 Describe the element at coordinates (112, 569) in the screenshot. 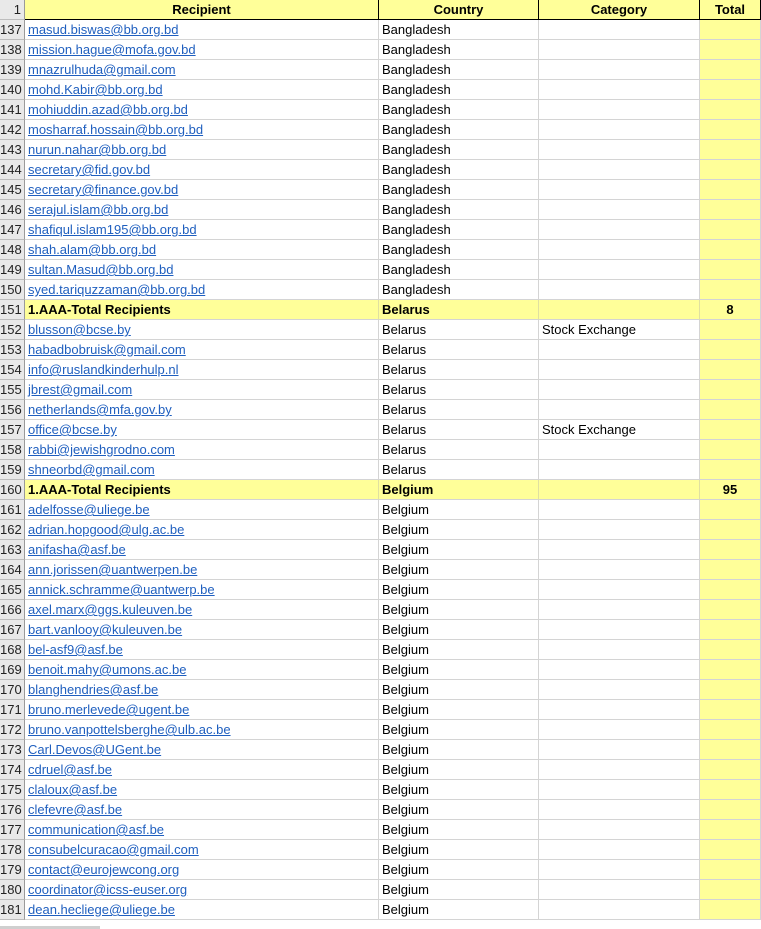

I see `recipient-email-link: ann.jorissen@uantwerpen.be` at that location.